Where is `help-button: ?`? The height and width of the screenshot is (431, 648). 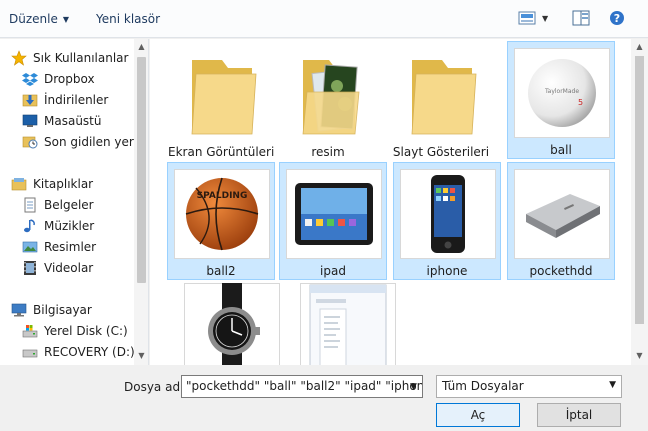 help-button: ? is located at coordinates (617, 18).